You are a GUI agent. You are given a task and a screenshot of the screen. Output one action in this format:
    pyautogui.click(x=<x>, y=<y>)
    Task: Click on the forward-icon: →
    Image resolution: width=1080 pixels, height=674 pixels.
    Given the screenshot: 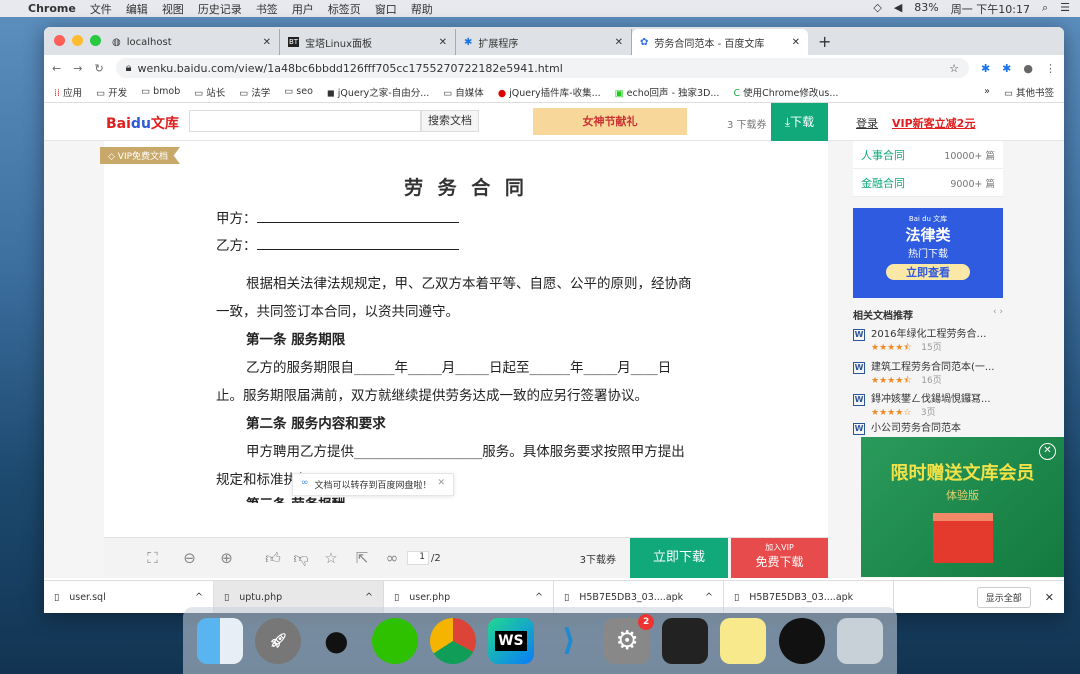 What is the action you would take?
    pyautogui.click(x=77, y=68)
    